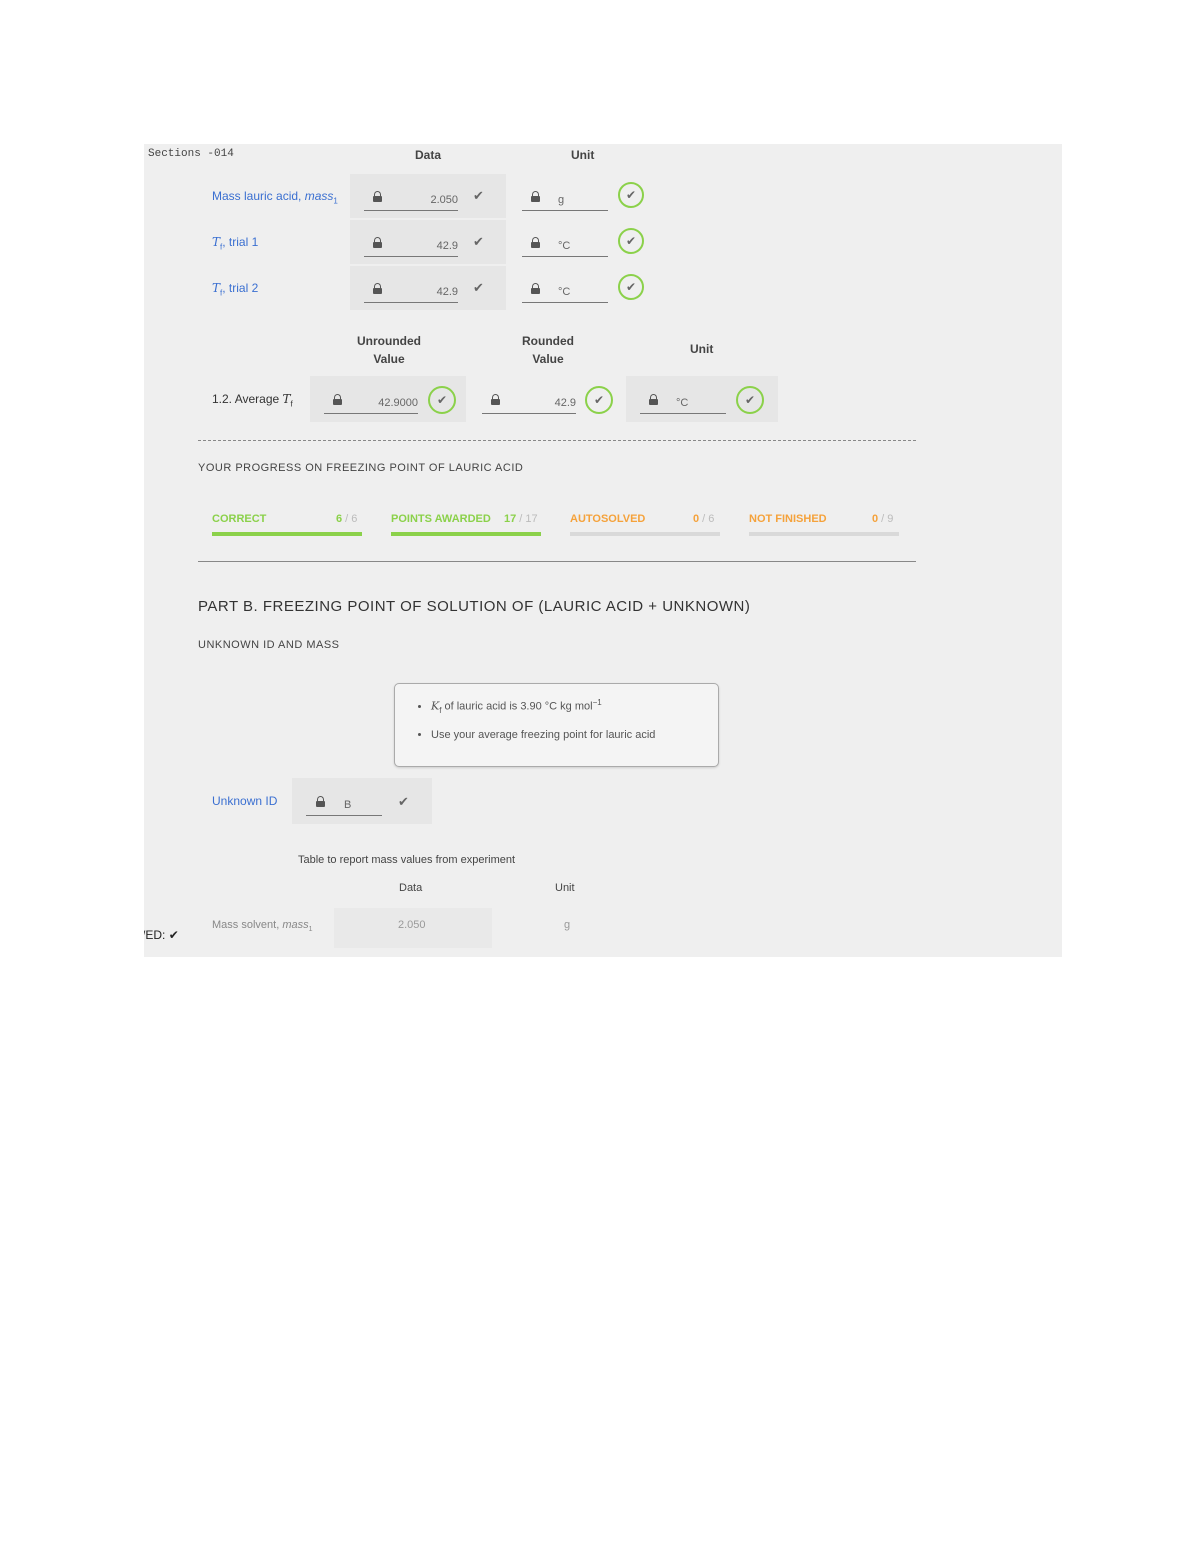  I want to click on rounded-average-input: 42.9, so click(529, 402).